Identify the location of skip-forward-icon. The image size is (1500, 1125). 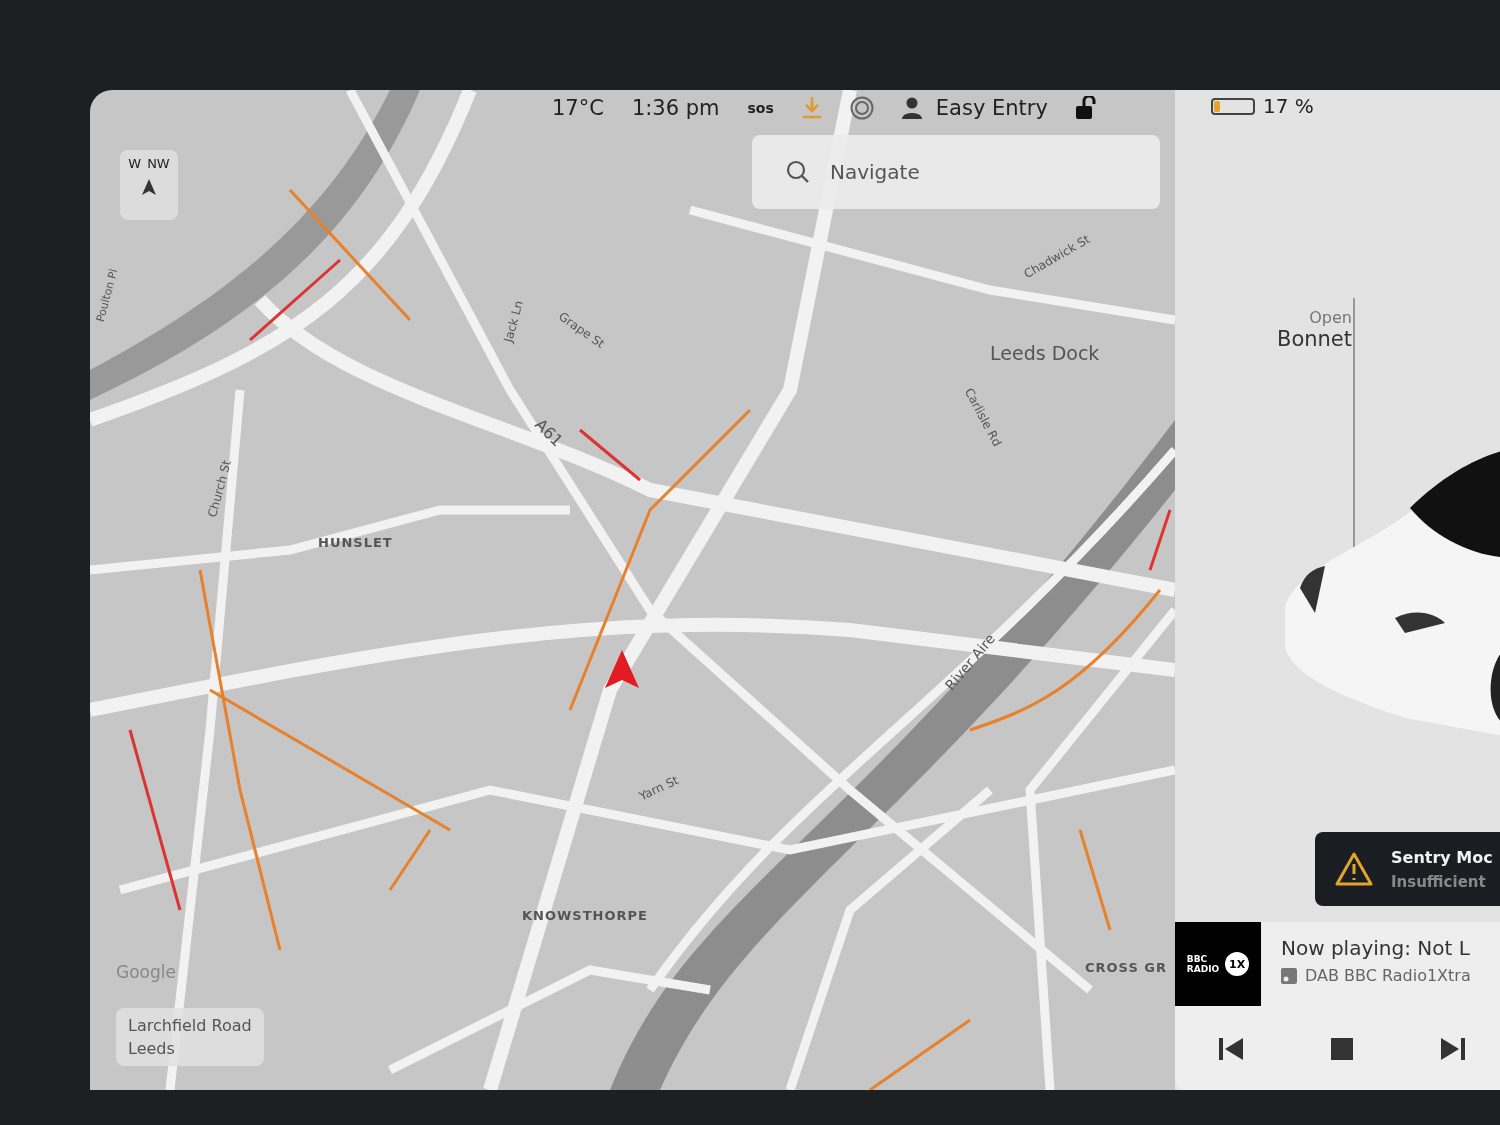
(1453, 1049).